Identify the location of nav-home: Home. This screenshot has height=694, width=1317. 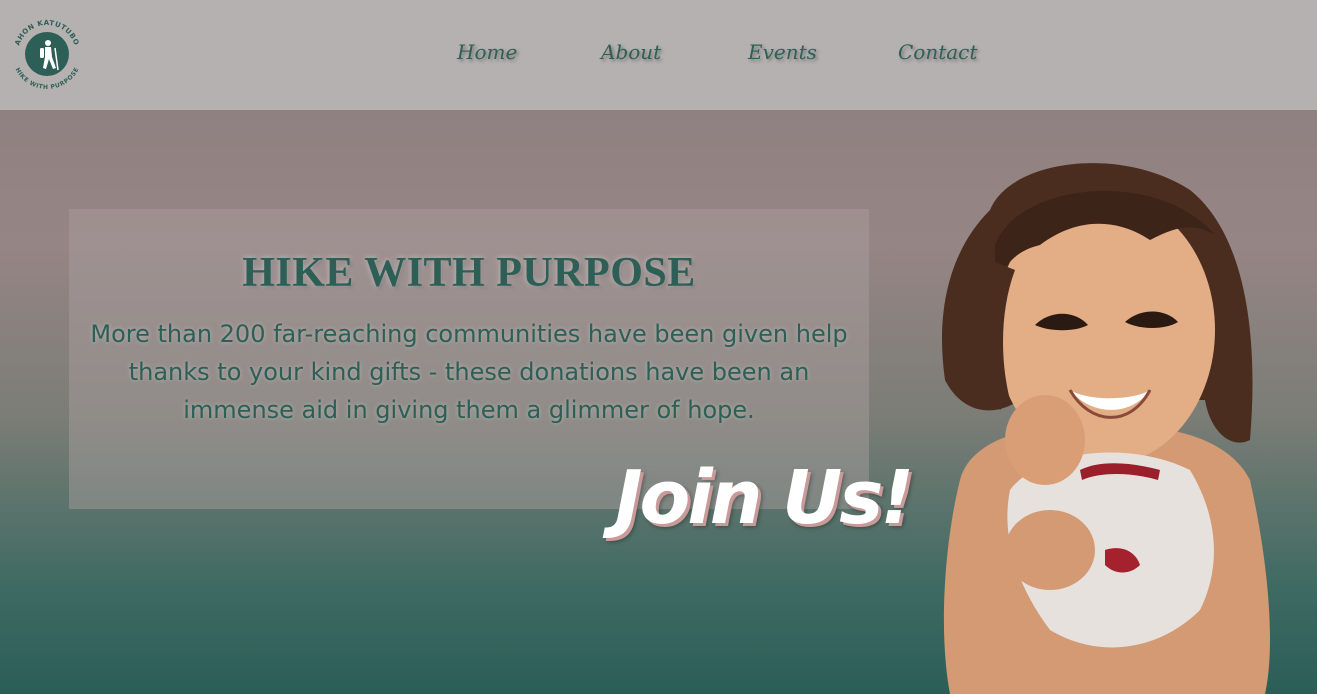
(487, 52).